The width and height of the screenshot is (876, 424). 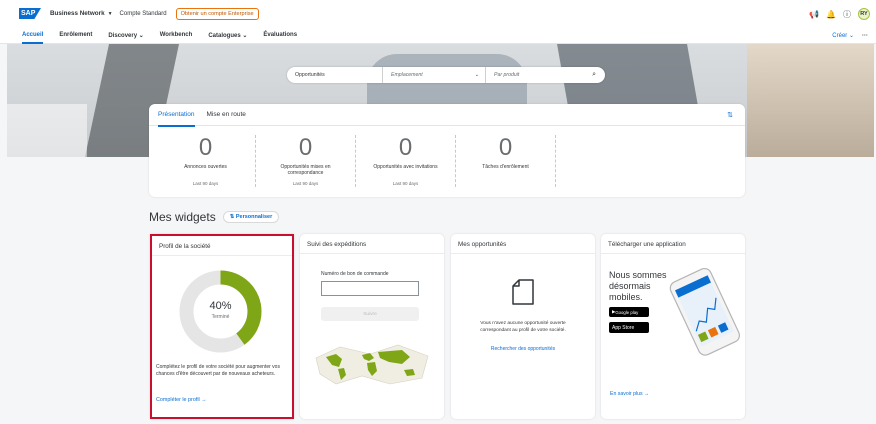 I want to click on opportunity-search-bar: Opportunités Emplacement ⌄ Par produit ⌕, so click(x=446, y=75).